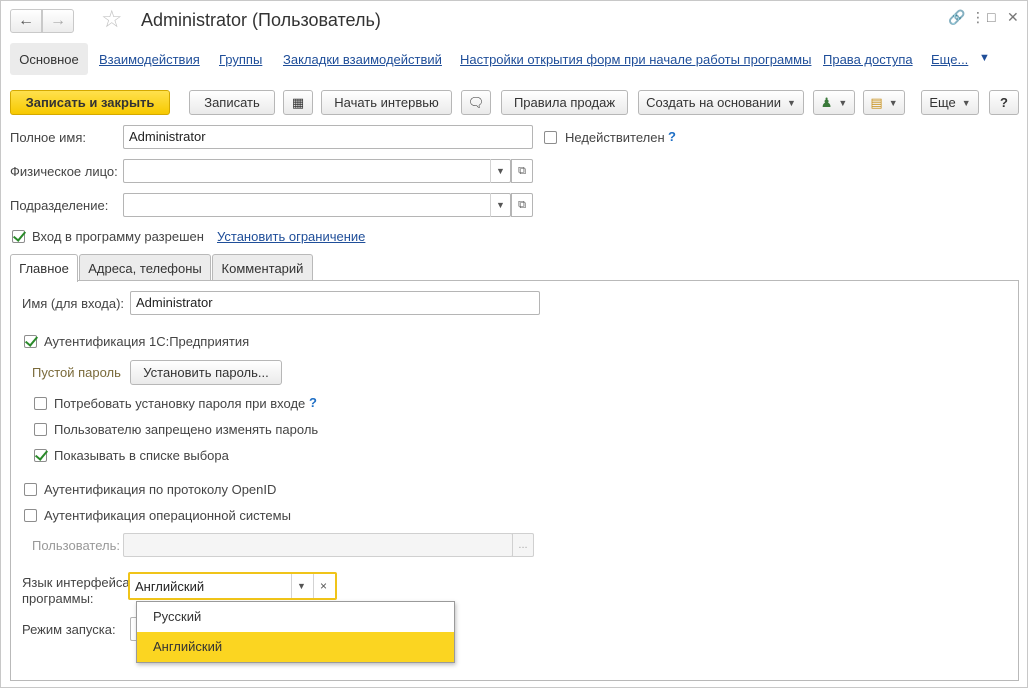  What do you see at coordinates (317, 205) in the screenshot?
I see `department-input` at bounding box center [317, 205].